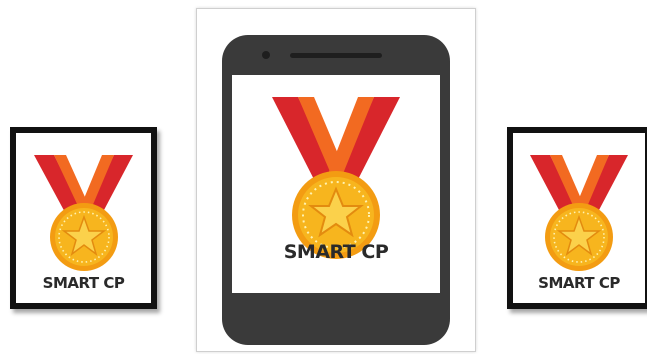  Describe the element at coordinates (579, 283) in the screenshot. I see `badge-label-right: SMART CP` at that location.